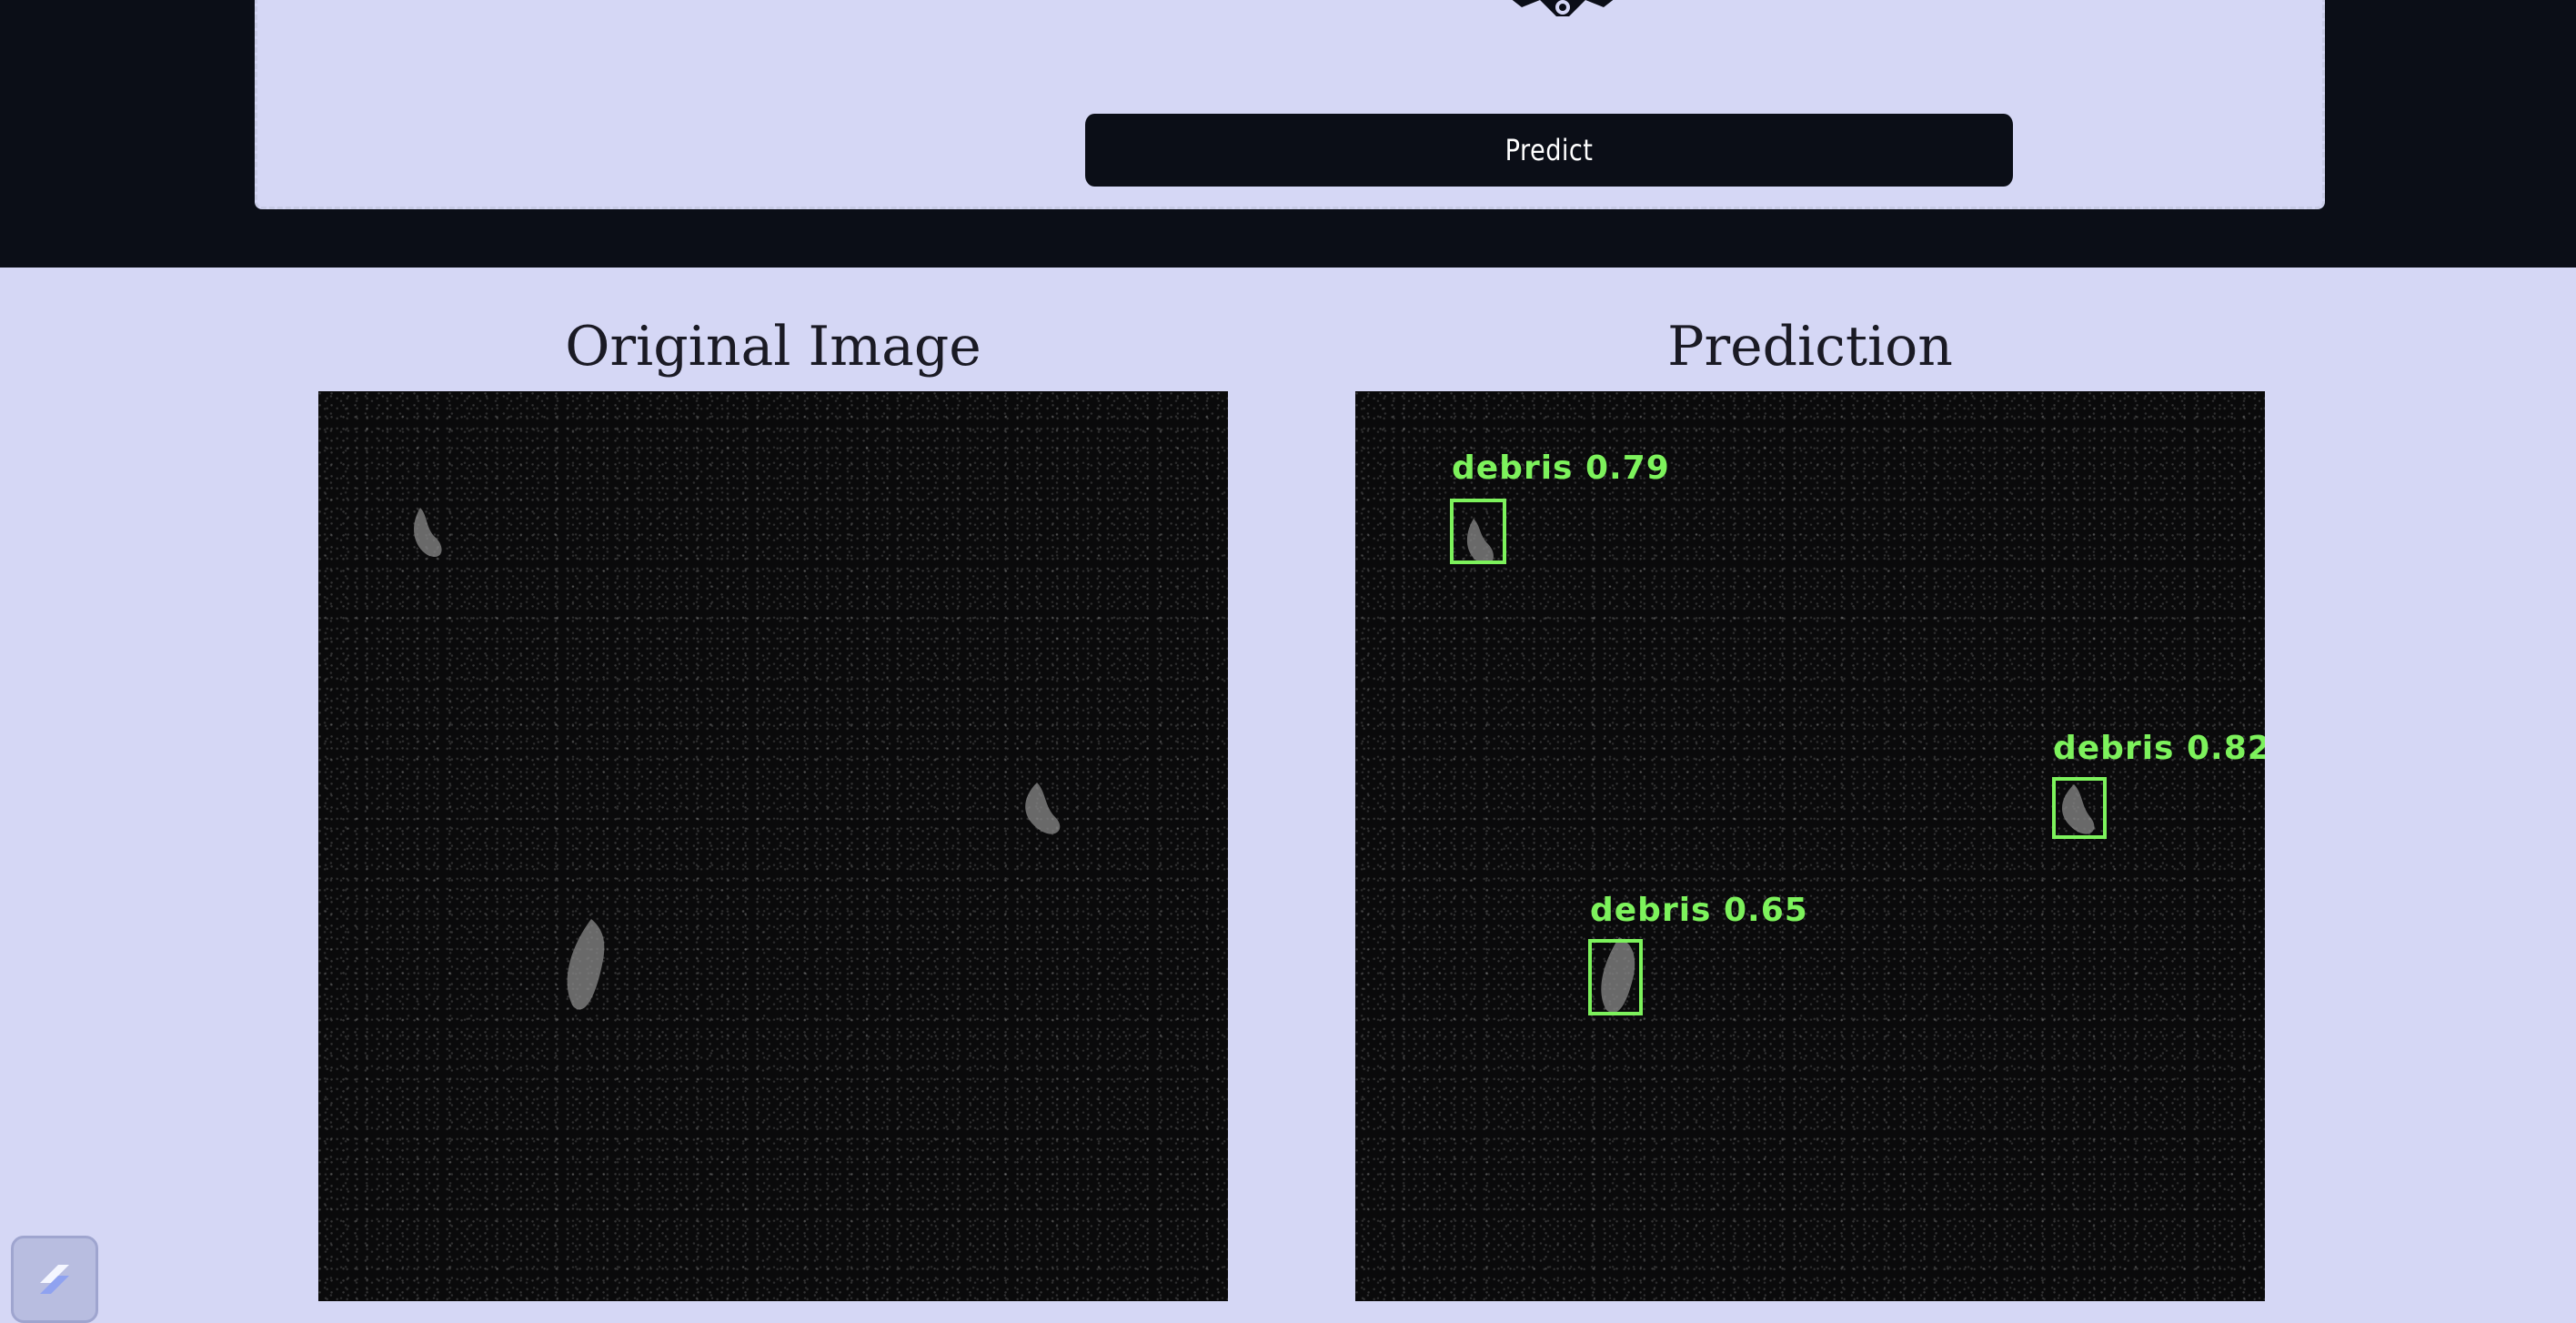  I want to click on predict-button: Predict, so click(1549, 150).